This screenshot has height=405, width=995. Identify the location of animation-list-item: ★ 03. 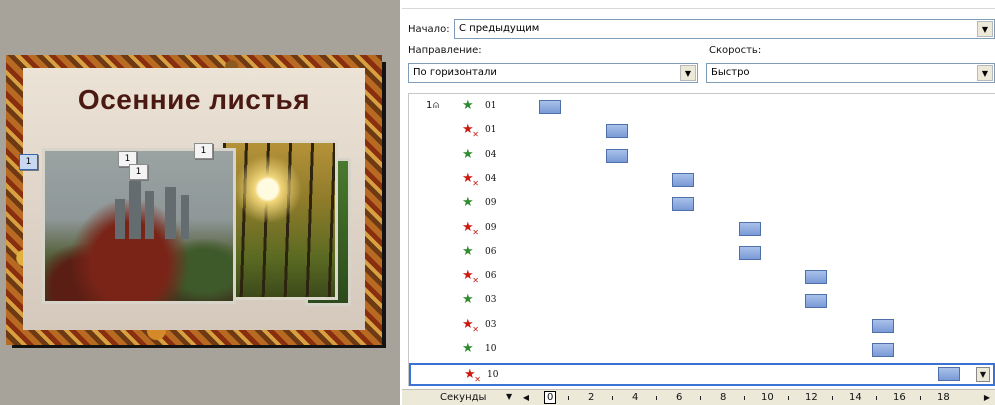
(702, 301).